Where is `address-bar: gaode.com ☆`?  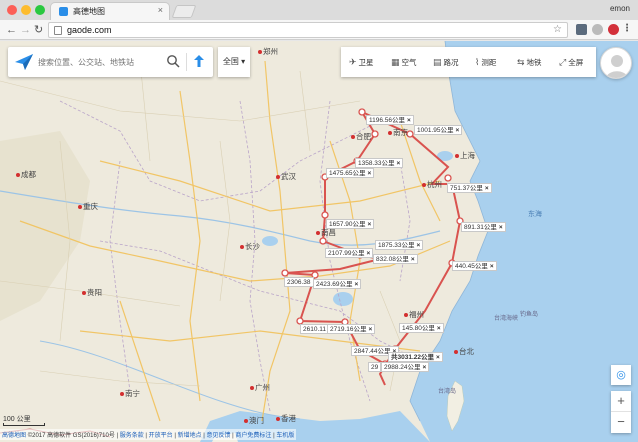 address-bar: gaode.com ☆ is located at coordinates (308, 30).